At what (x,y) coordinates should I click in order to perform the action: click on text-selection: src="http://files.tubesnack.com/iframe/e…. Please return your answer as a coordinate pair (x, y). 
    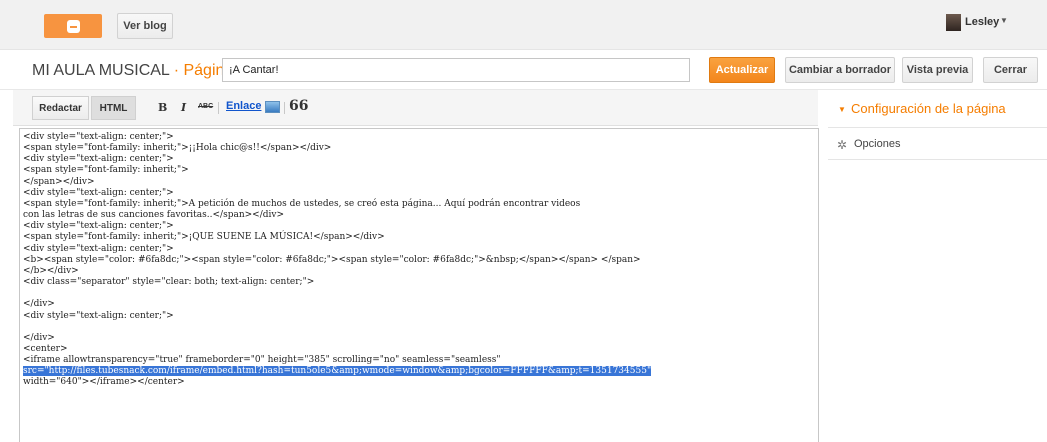
    Looking at the image, I should click on (337, 371).